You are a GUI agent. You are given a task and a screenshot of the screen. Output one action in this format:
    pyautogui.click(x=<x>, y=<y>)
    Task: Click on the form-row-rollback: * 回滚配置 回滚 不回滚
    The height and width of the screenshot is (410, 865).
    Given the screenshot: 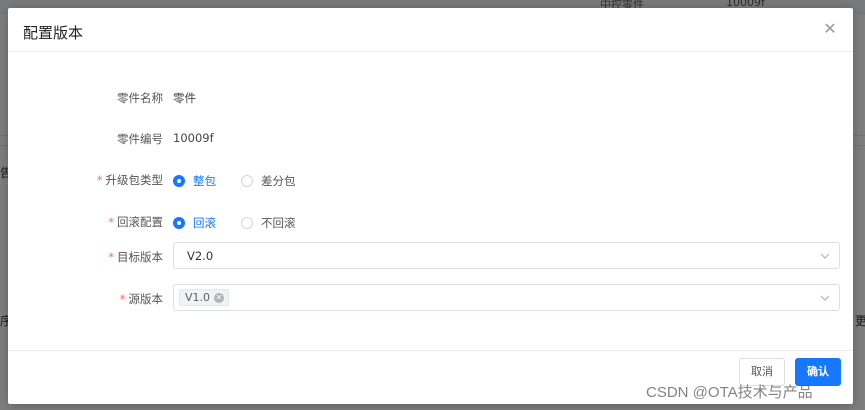 What is the action you would take?
    pyautogui.click(x=430, y=222)
    